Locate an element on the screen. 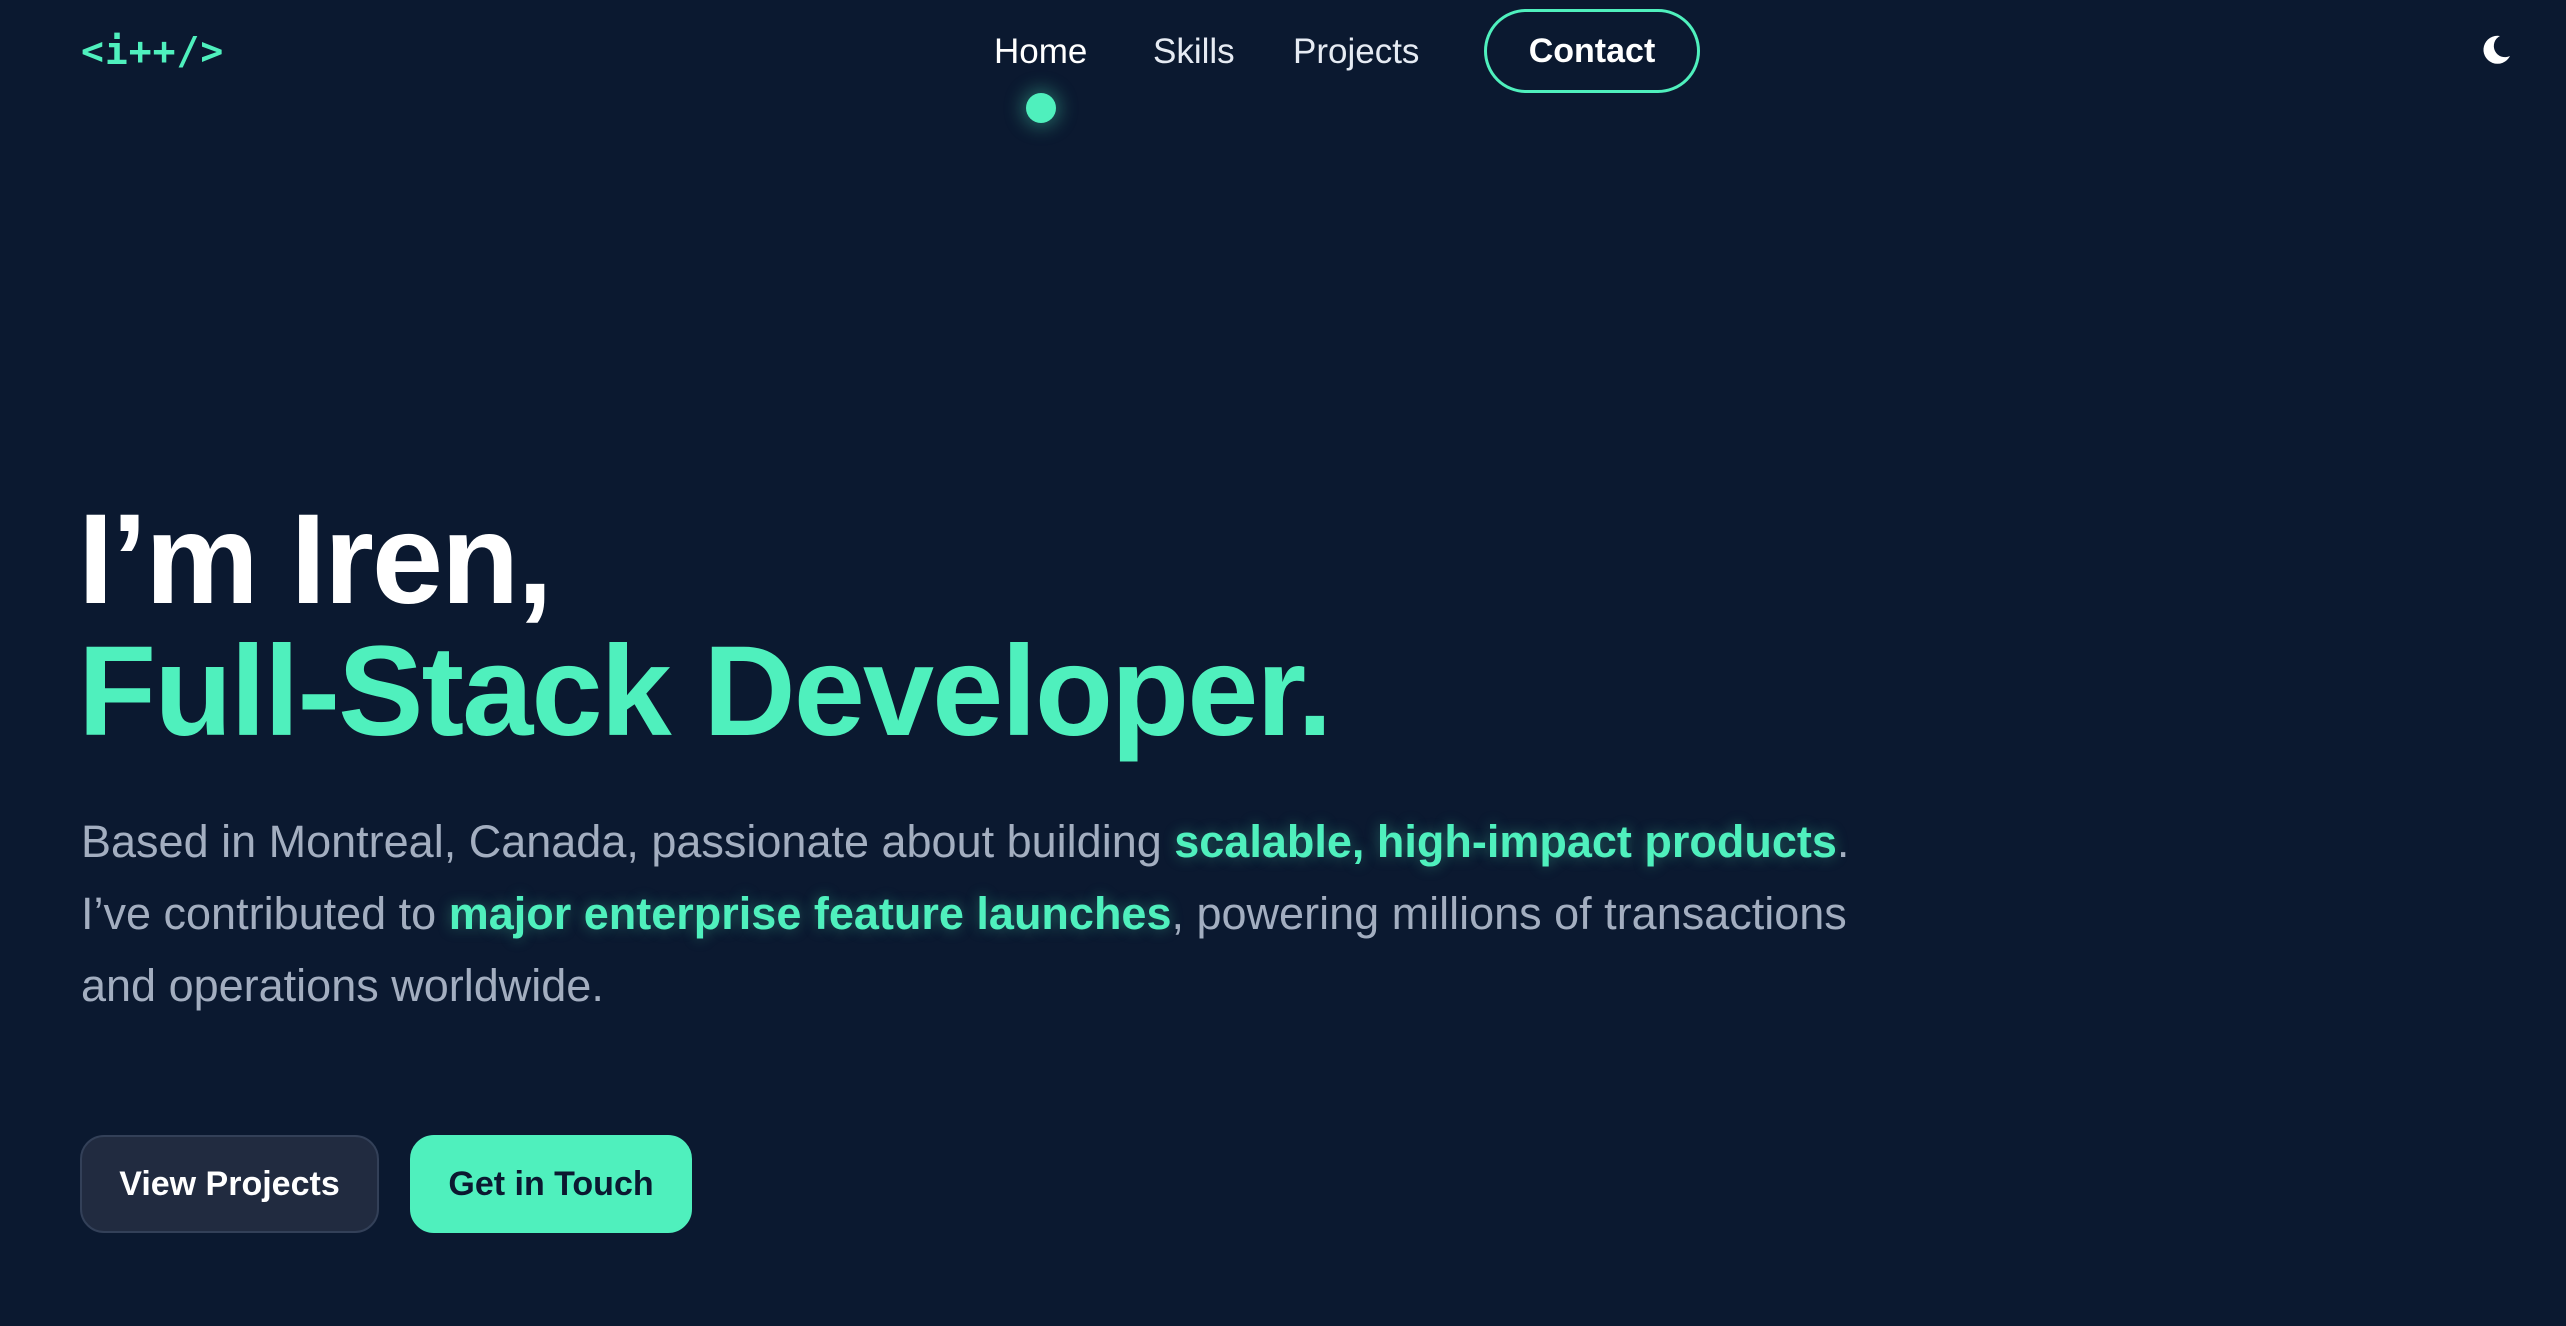 This screenshot has height=1326, width=2566. theme-toggle-button is located at coordinates (2496, 50).